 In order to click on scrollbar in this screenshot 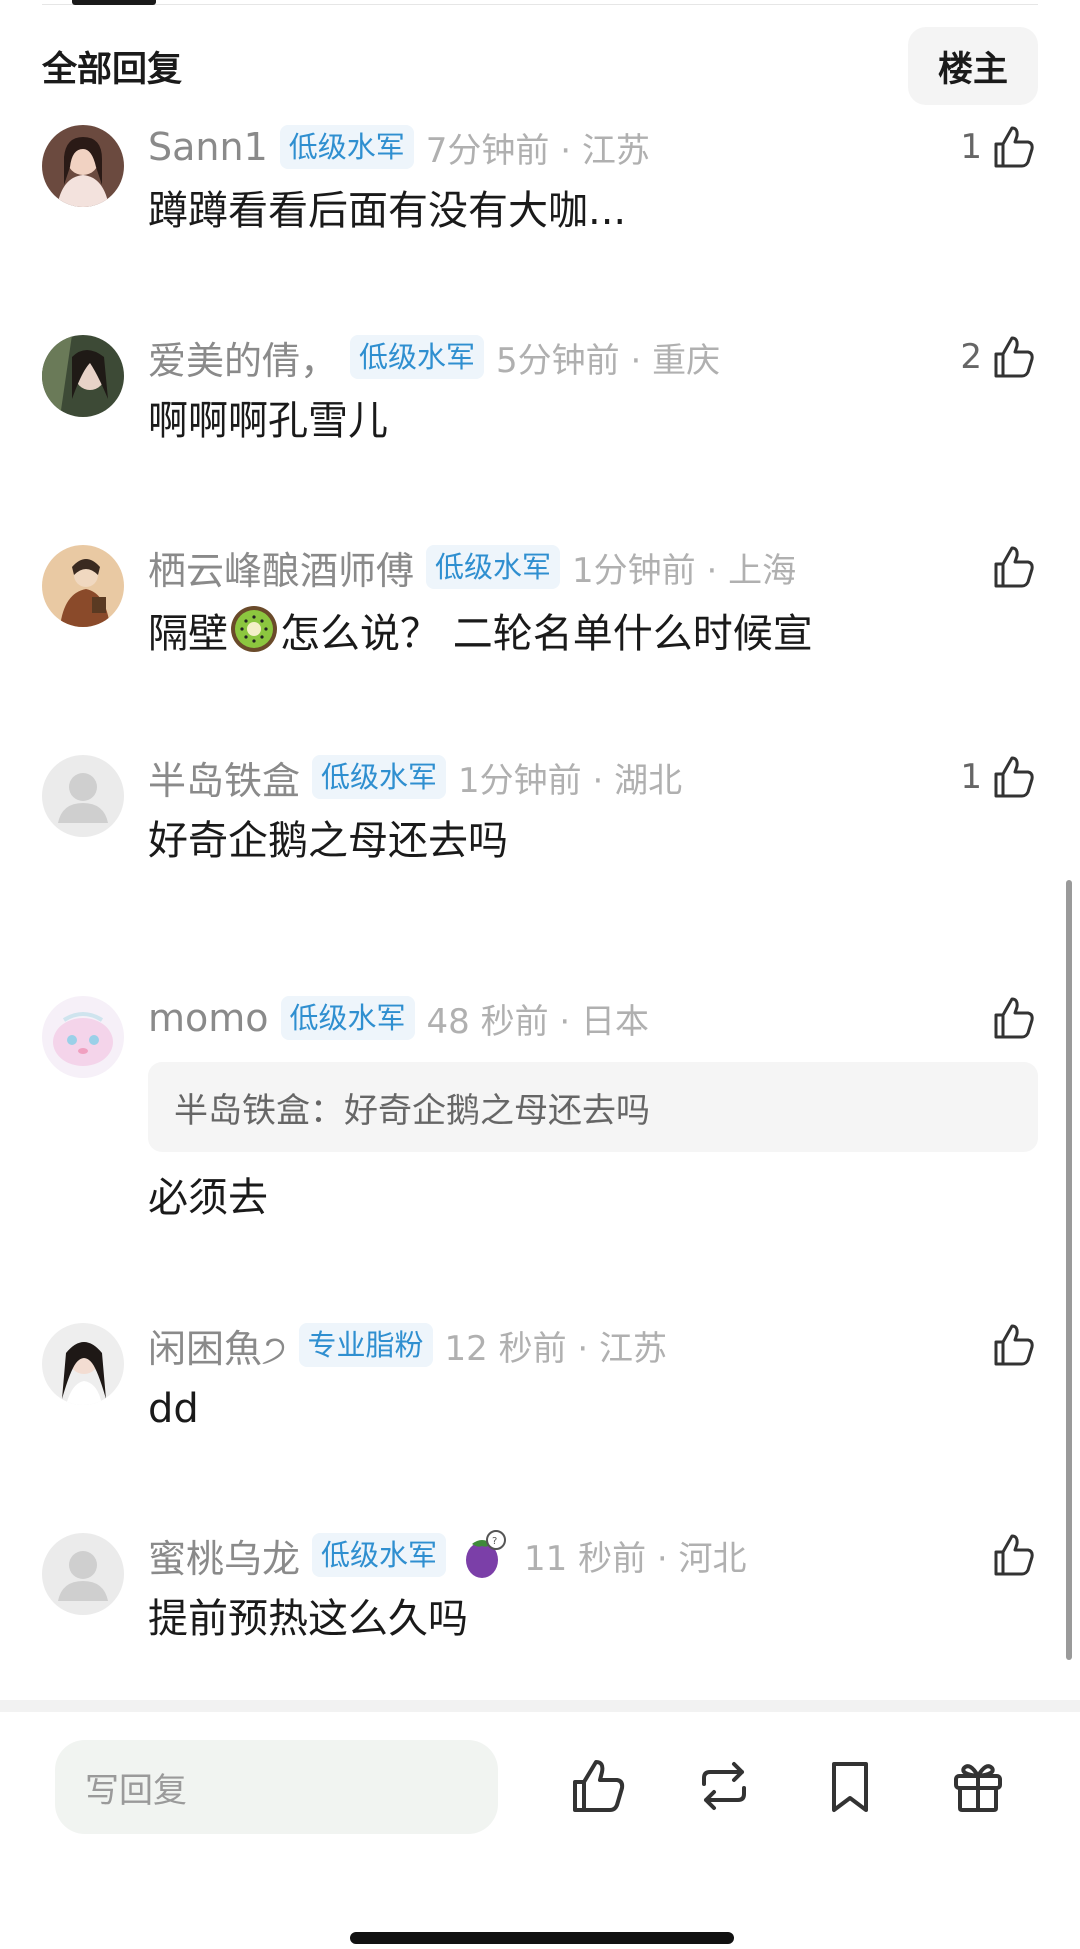, I will do `click(1069, 1270)`.